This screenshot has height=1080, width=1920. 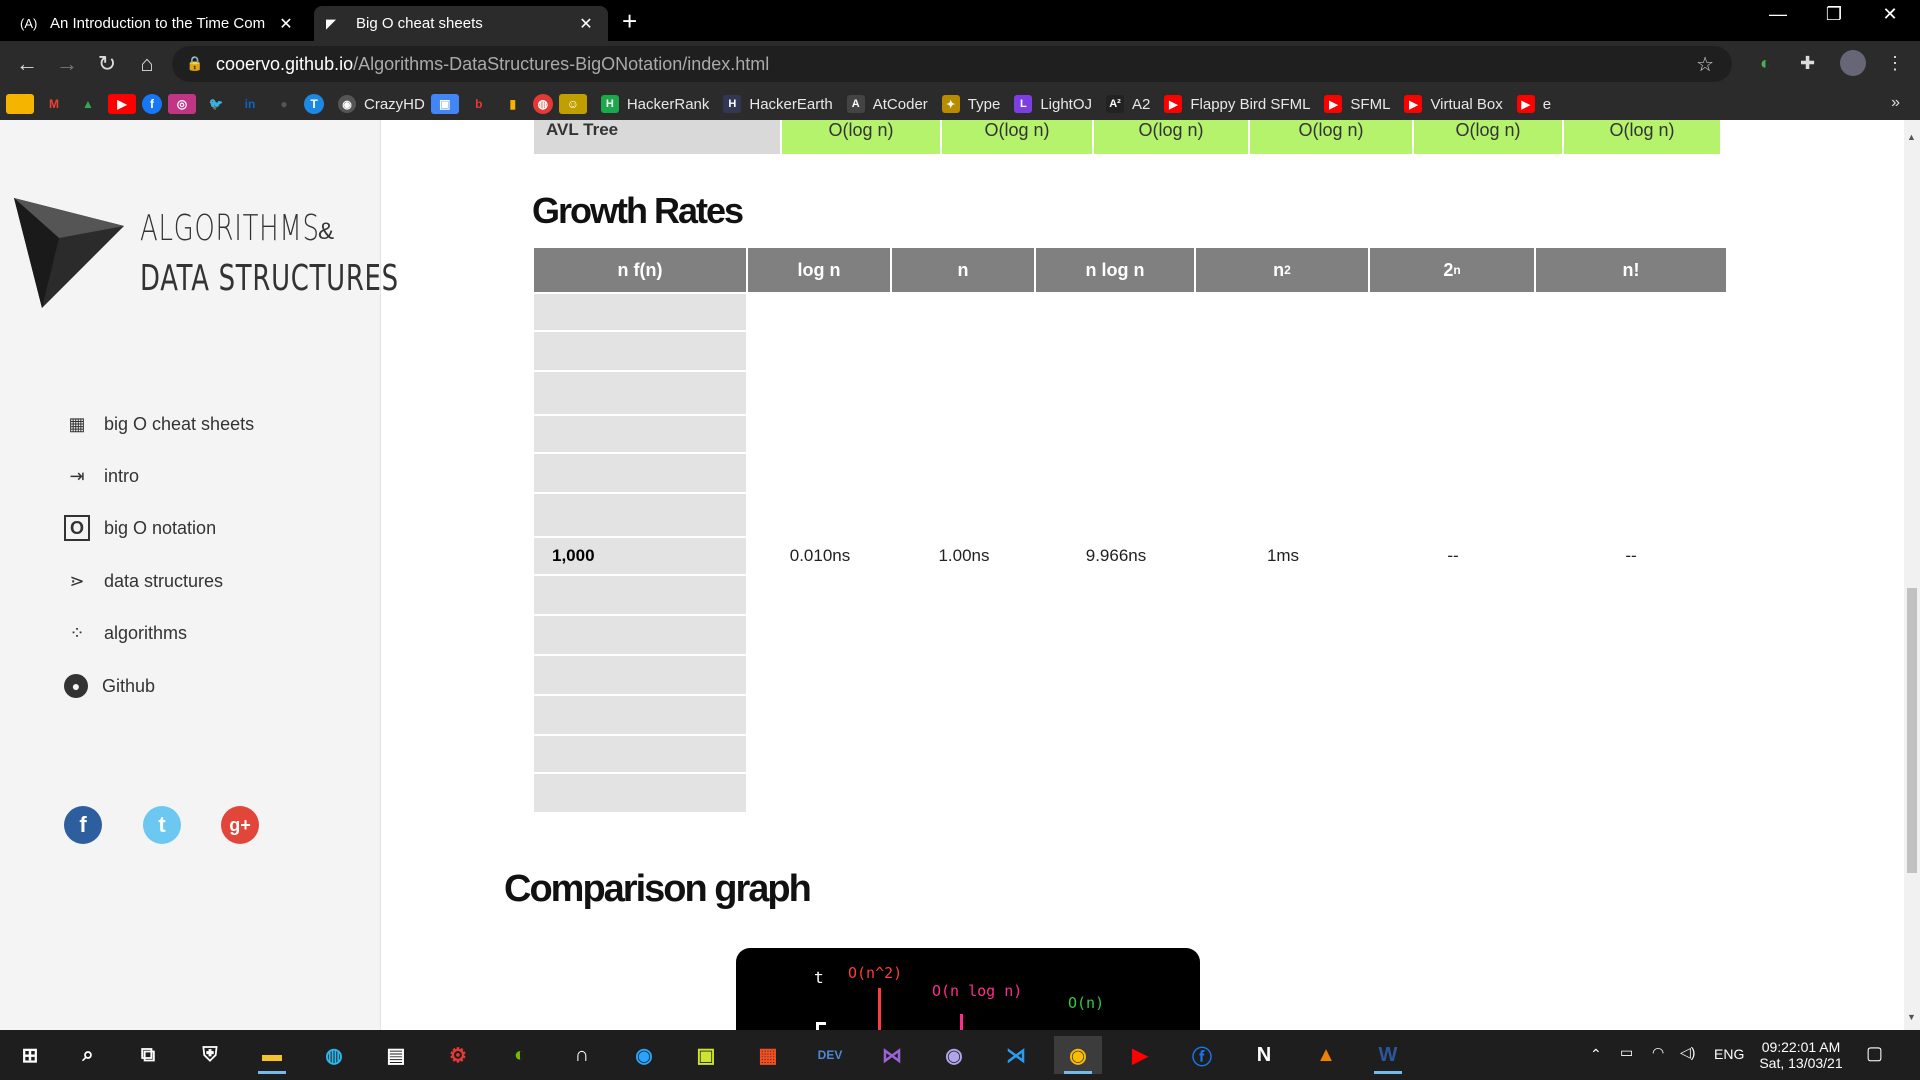 What do you see at coordinates (954, 1055) in the screenshot?
I see `github-desktop-icon: ◉` at bounding box center [954, 1055].